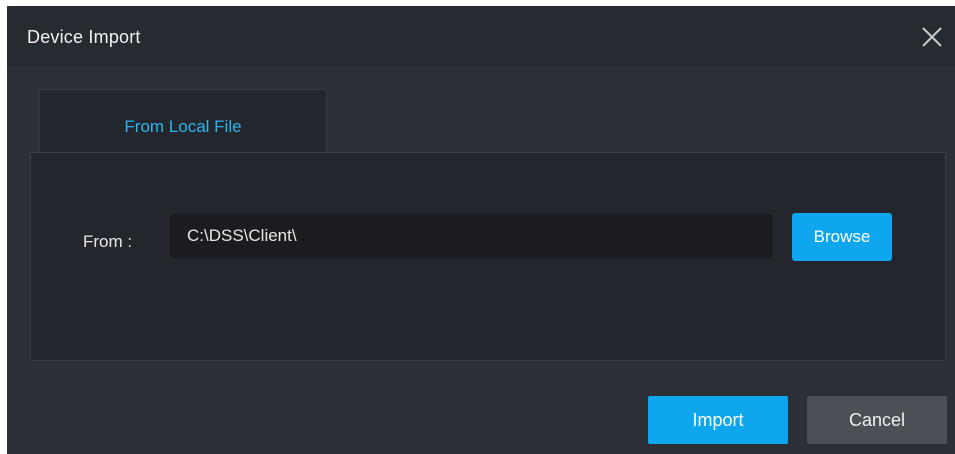  What do you see at coordinates (471, 236) in the screenshot?
I see `file-path-input` at bounding box center [471, 236].